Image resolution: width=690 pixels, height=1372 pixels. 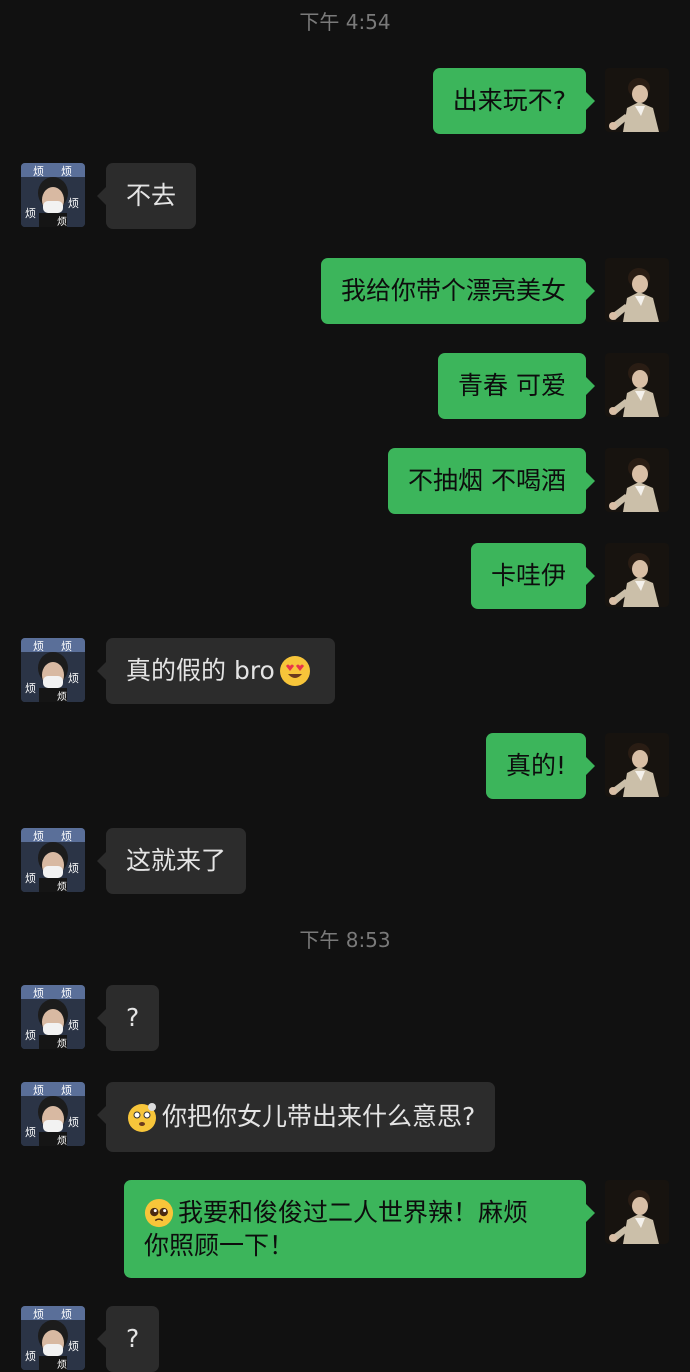 What do you see at coordinates (353, 1212) in the screenshot?
I see `message-text-line-1: 我要和俊俊过二人世界辣！麻烦` at bounding box center [353, 1212].